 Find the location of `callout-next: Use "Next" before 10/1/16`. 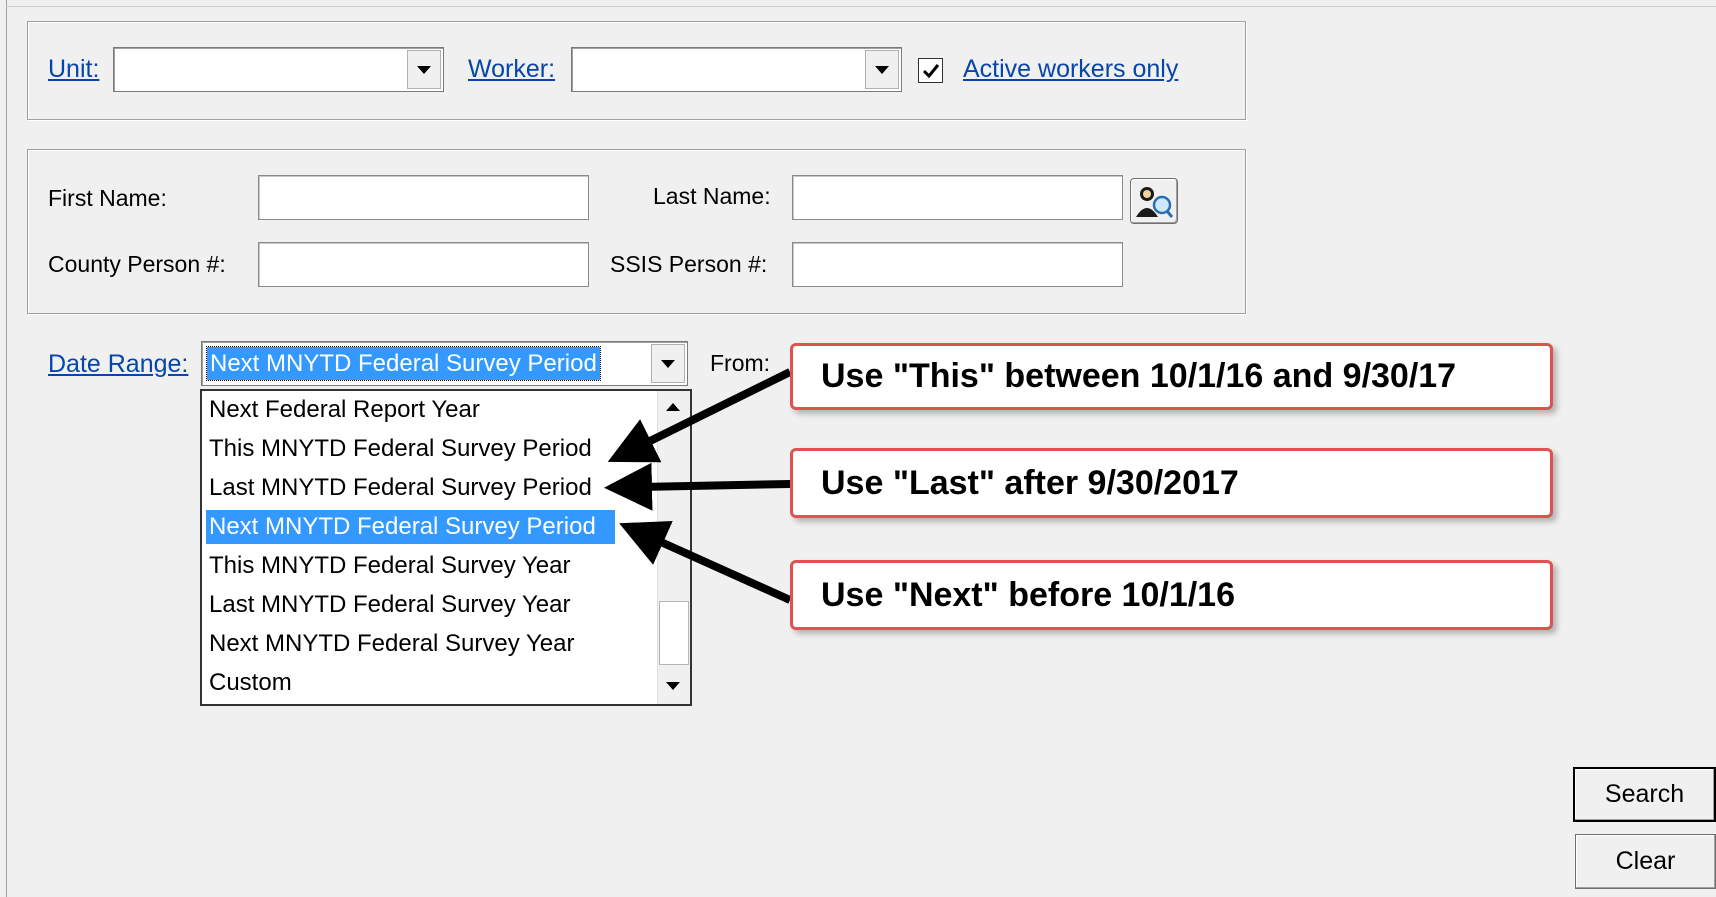

callout-next: Use "Next" before 10/1/16 is located at coordinates (1171, 595).